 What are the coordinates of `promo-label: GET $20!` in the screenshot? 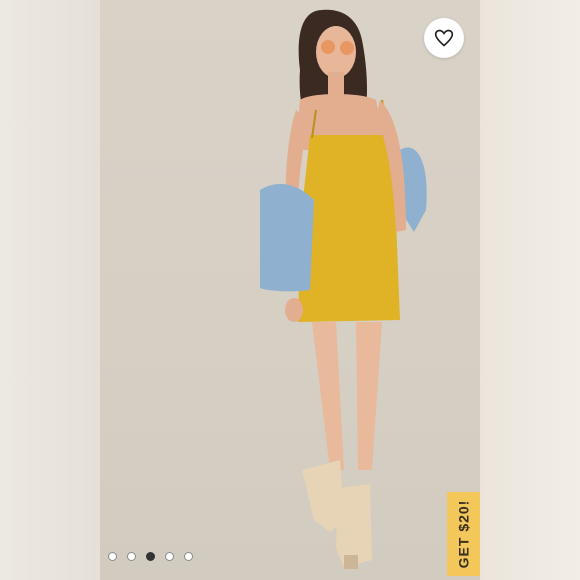 It's located at (463, 534).